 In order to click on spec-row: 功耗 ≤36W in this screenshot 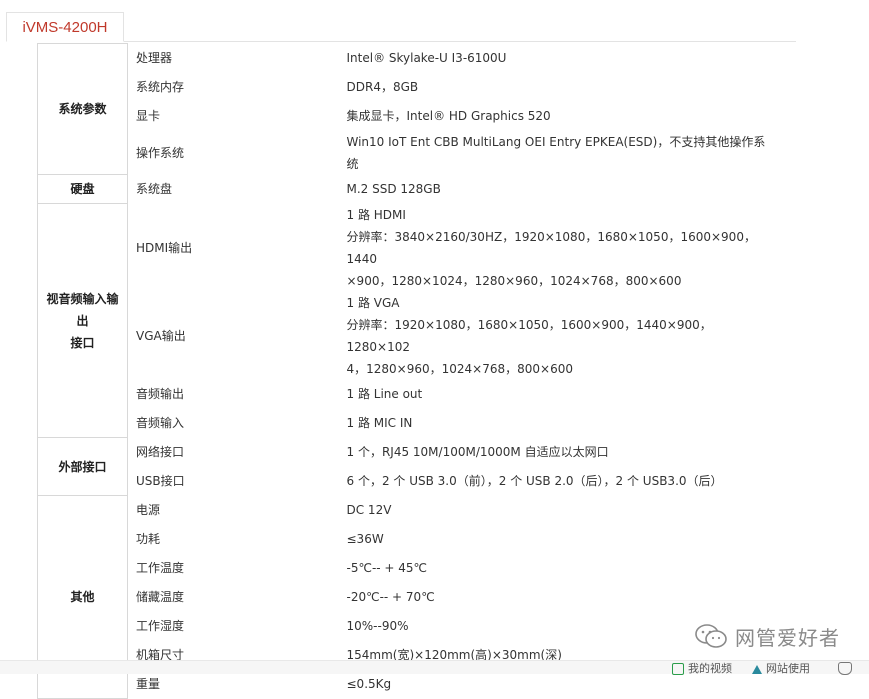, I will do `click(405, 539)`.